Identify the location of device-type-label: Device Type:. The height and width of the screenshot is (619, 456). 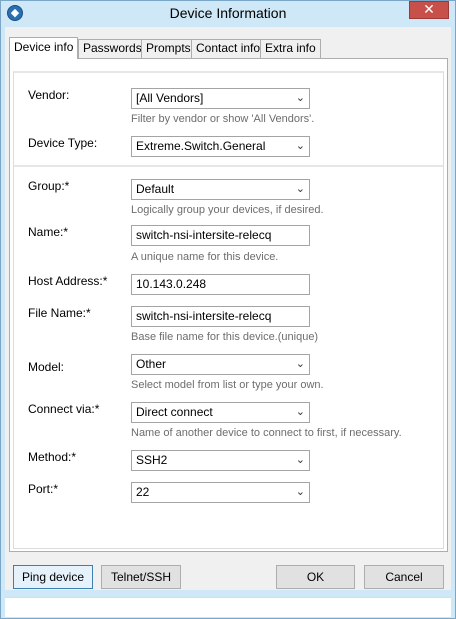
(63, 143).